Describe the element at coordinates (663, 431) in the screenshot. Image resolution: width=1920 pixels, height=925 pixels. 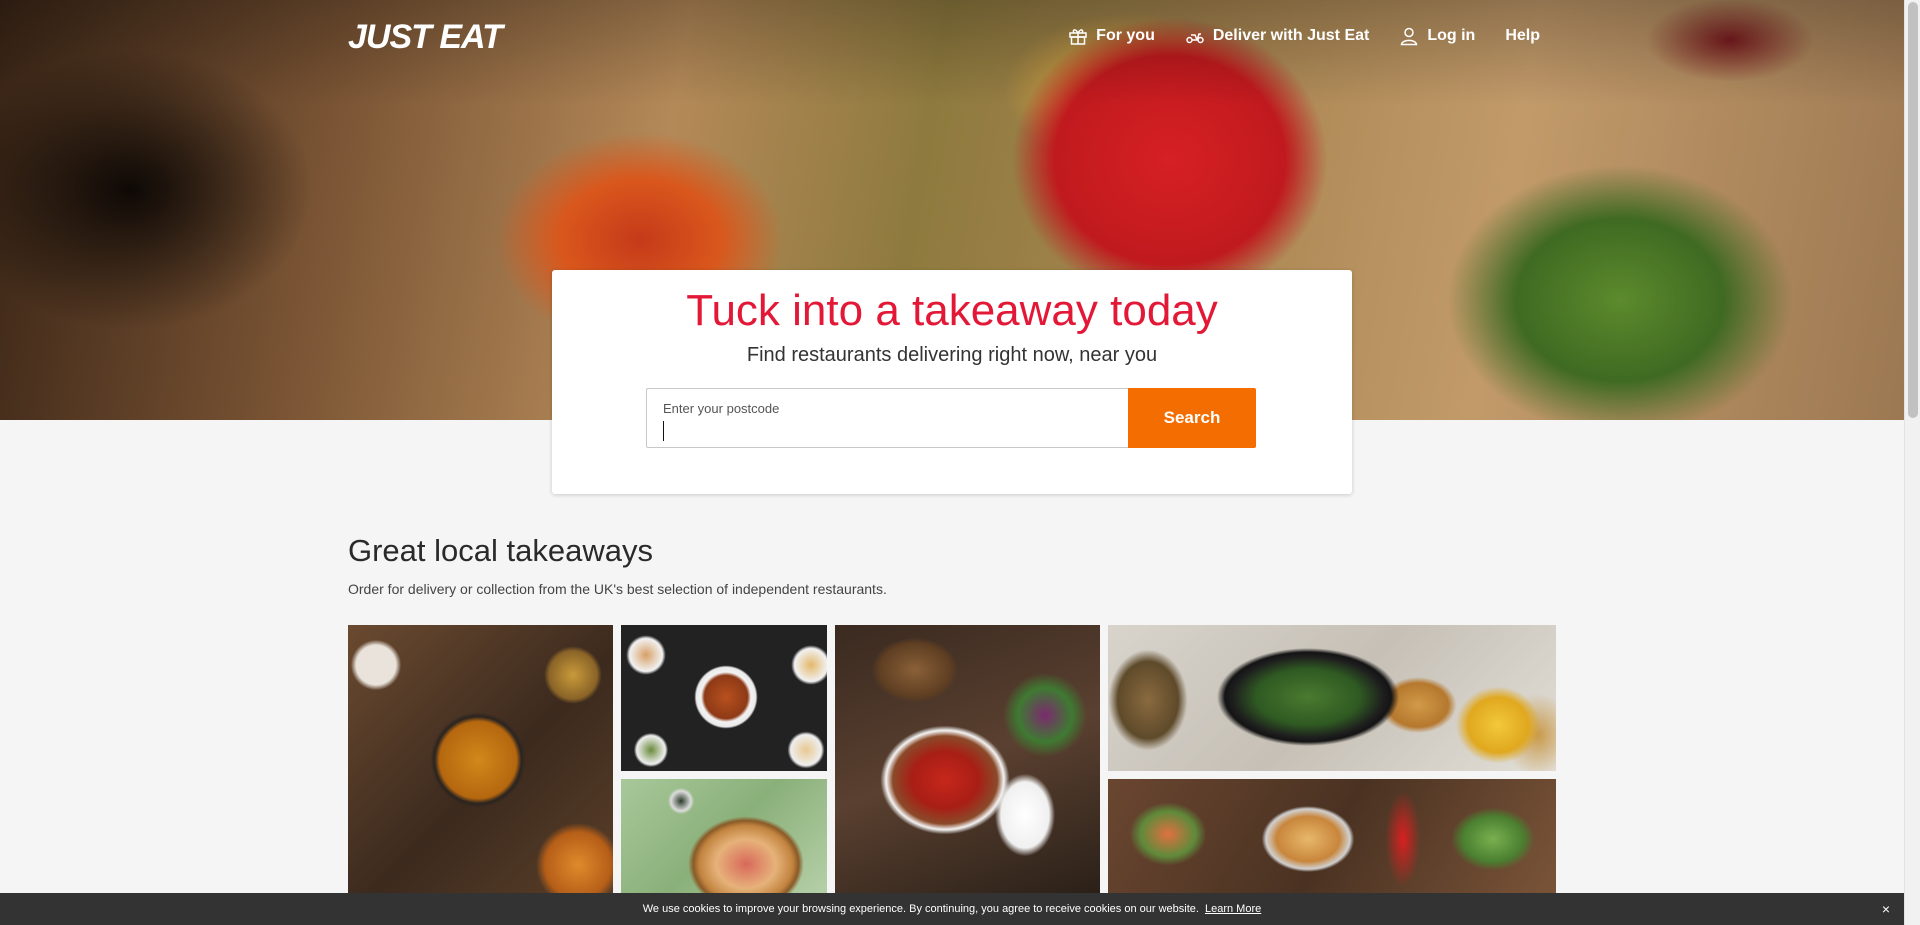
I see `text-caret` at that location.